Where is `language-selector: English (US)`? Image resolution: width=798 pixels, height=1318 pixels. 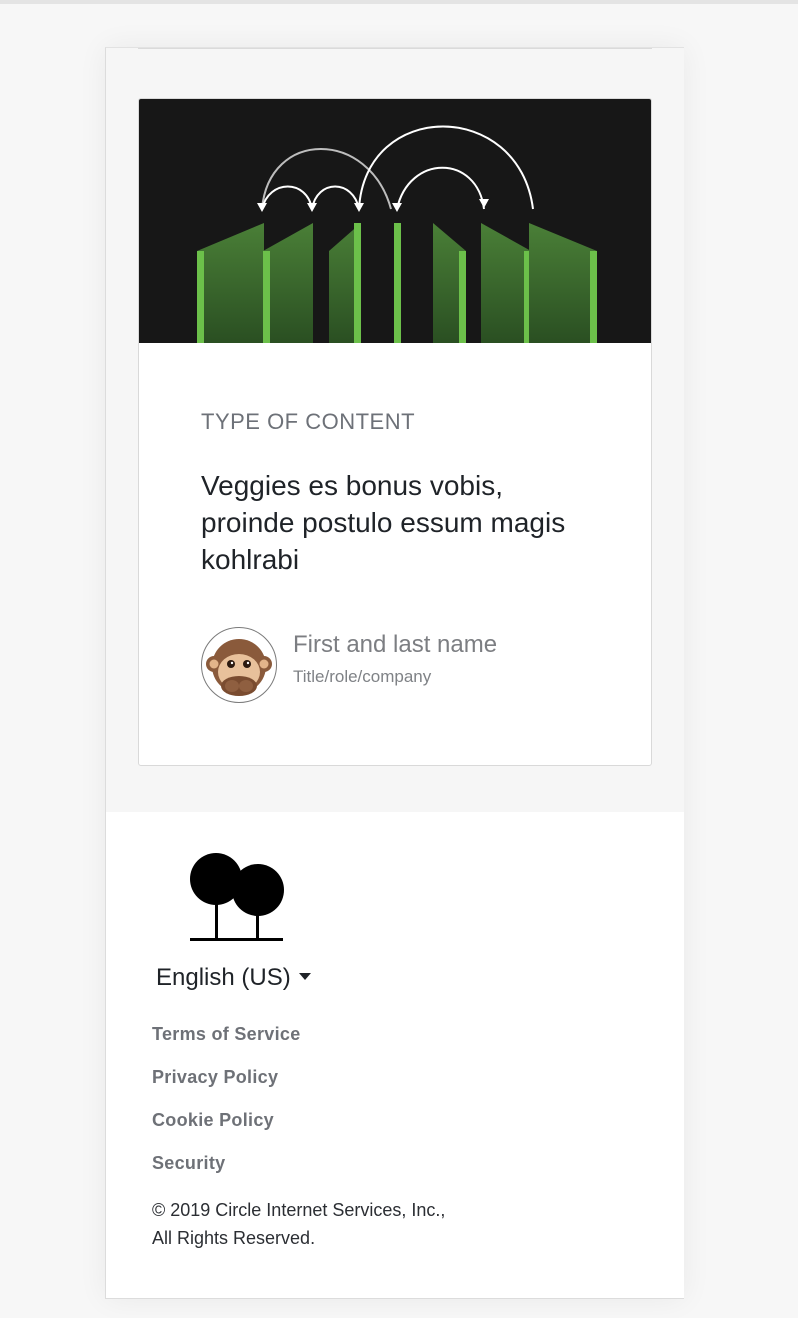
language-selector: English (US) is located at coordinates (233, 978).